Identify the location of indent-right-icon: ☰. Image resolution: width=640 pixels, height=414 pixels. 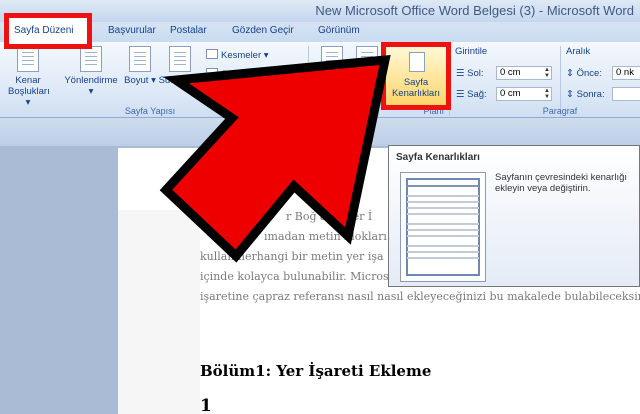
(462, 94).